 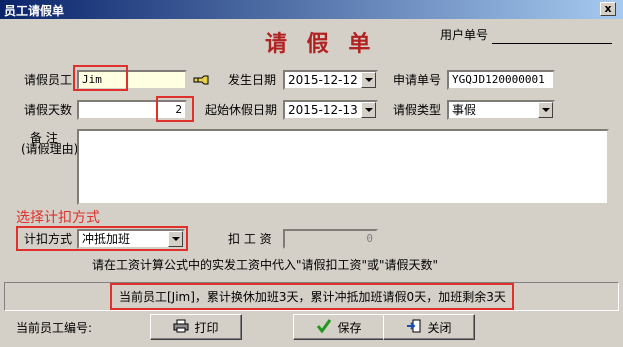 What do you see at coordinates (324, 327) in the screenshot?
I see `checkmark-icon` at bounding box center [324, 327].